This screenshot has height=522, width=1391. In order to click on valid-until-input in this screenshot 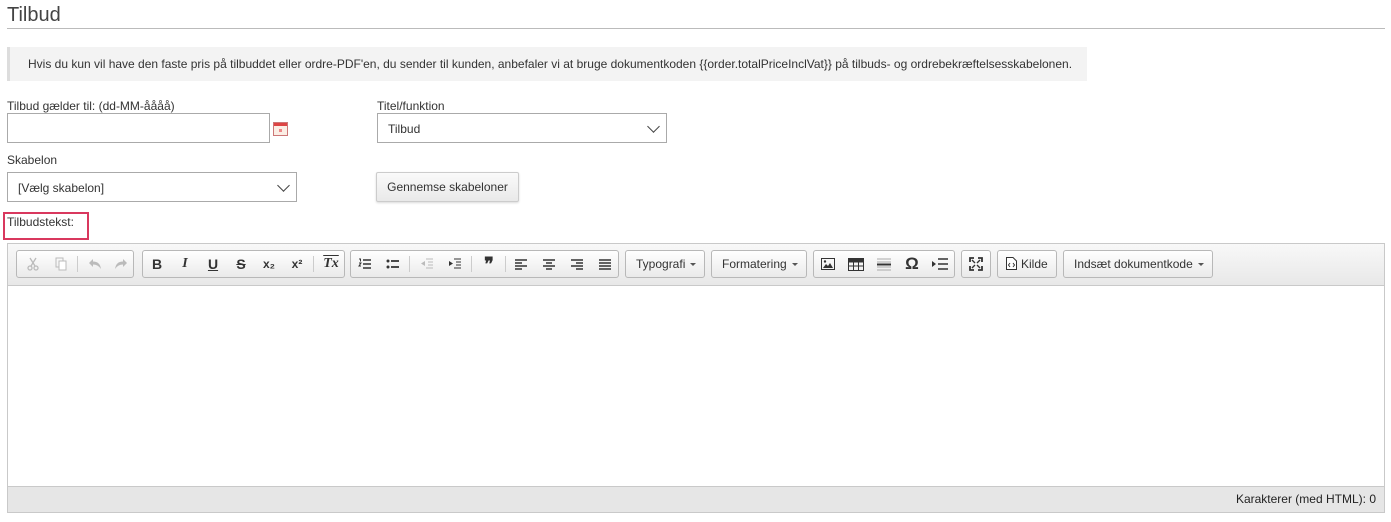, I will do `click(138, 128)`.